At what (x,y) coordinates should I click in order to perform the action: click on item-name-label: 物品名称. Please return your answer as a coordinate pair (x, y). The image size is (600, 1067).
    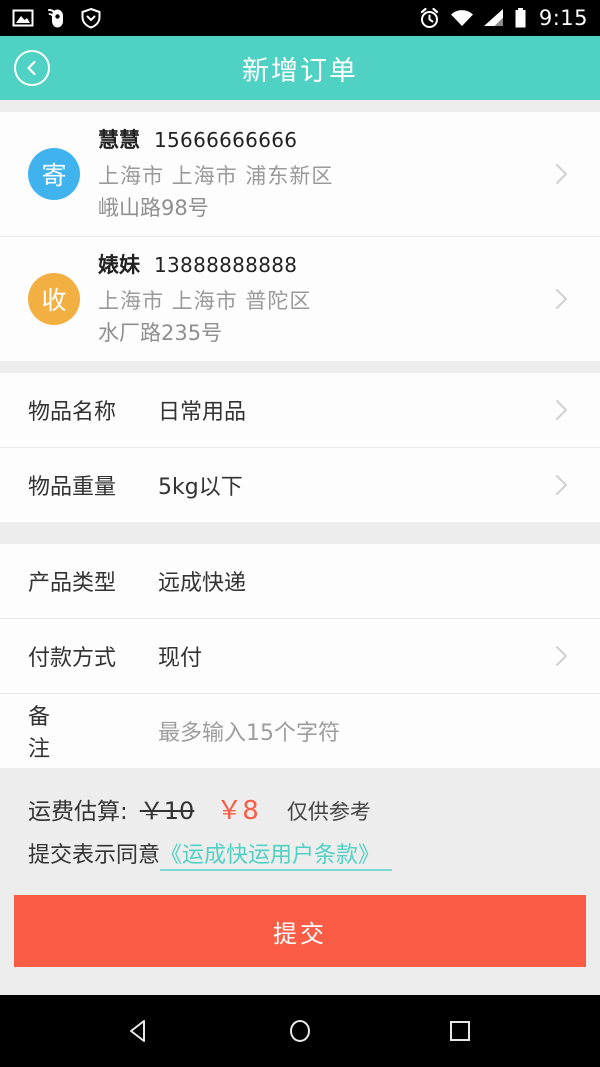
    Looking at the image, I should click on (72, 413).